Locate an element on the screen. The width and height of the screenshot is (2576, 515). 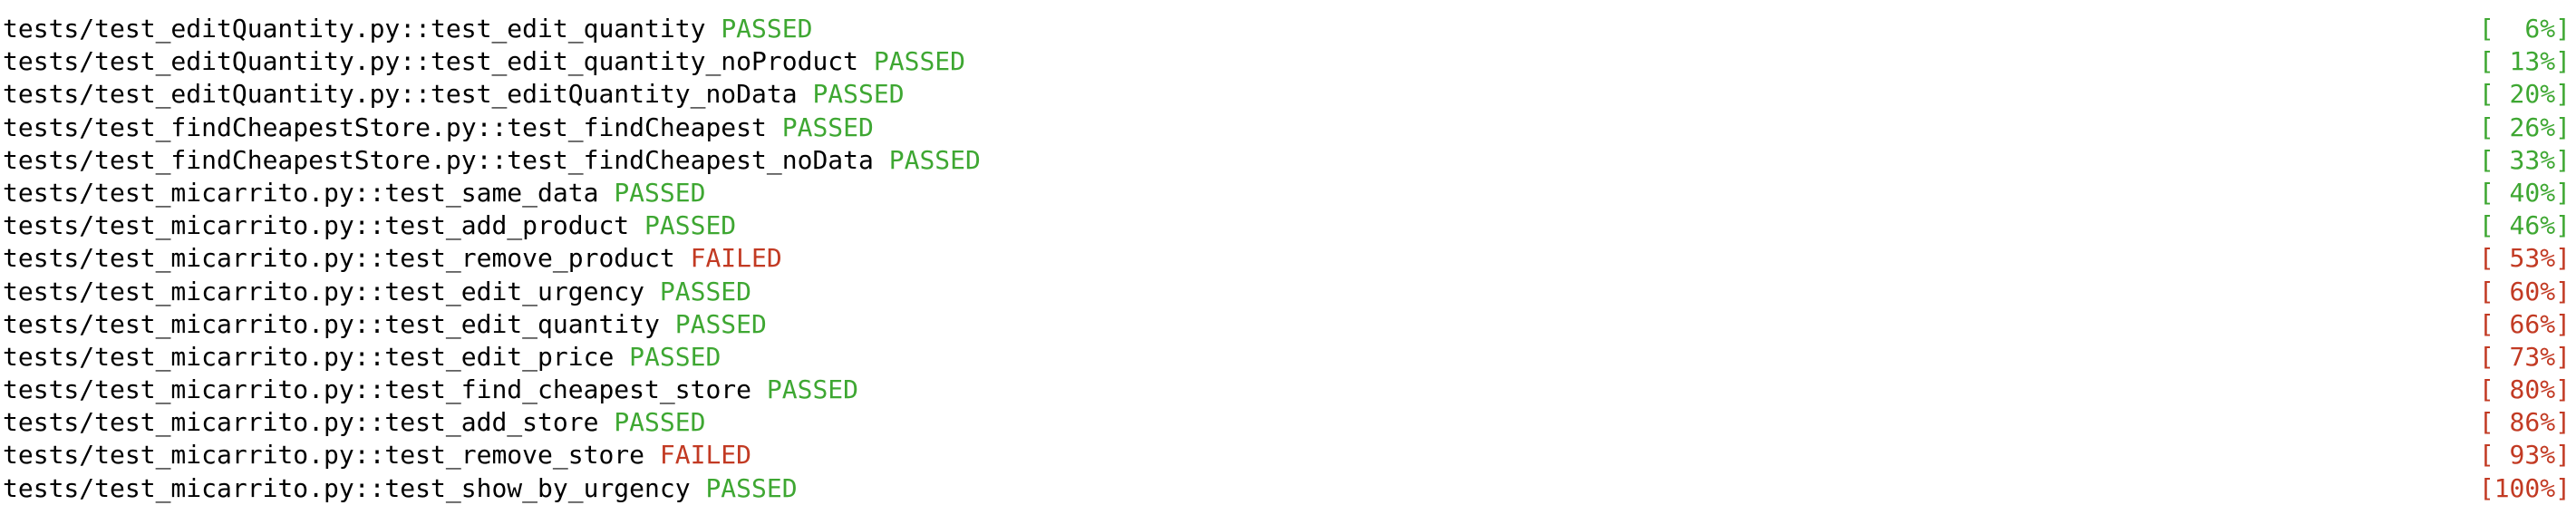
test-progress-percent: [ 53%] is located at coordinates (2524, 258).